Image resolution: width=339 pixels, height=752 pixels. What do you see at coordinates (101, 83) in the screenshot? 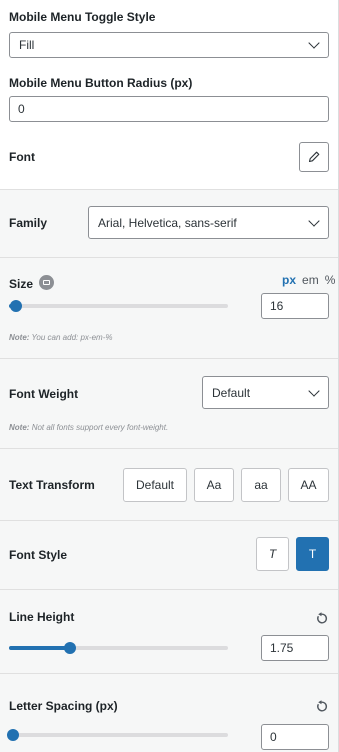
I see `button-radius-label: Mobile Menu Button Radius (px)` at bounding box center [101, 83].